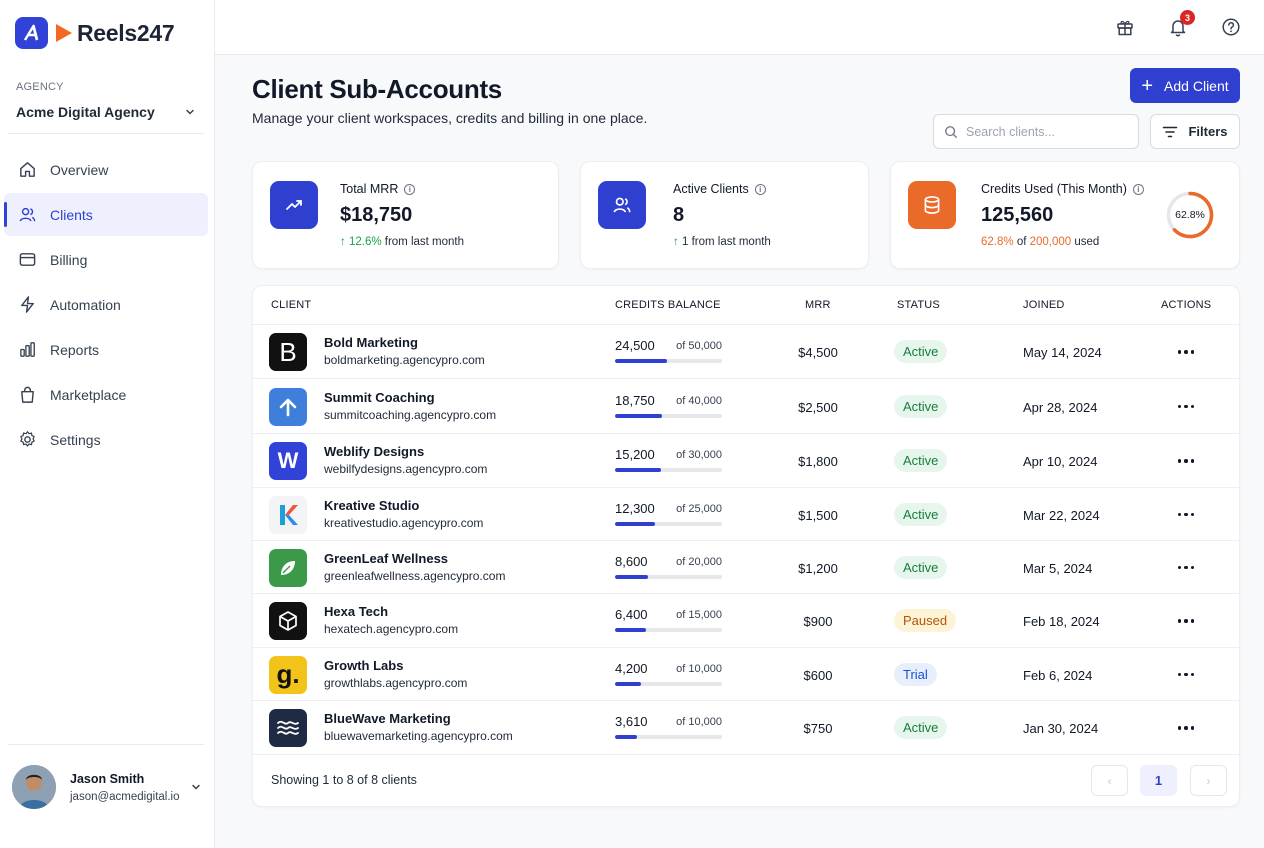 This screenshot has height=848, width=1264. Describe the element at coordinates (1181, 24) in the screenshot. I see `bell-icon: 3` at that location.